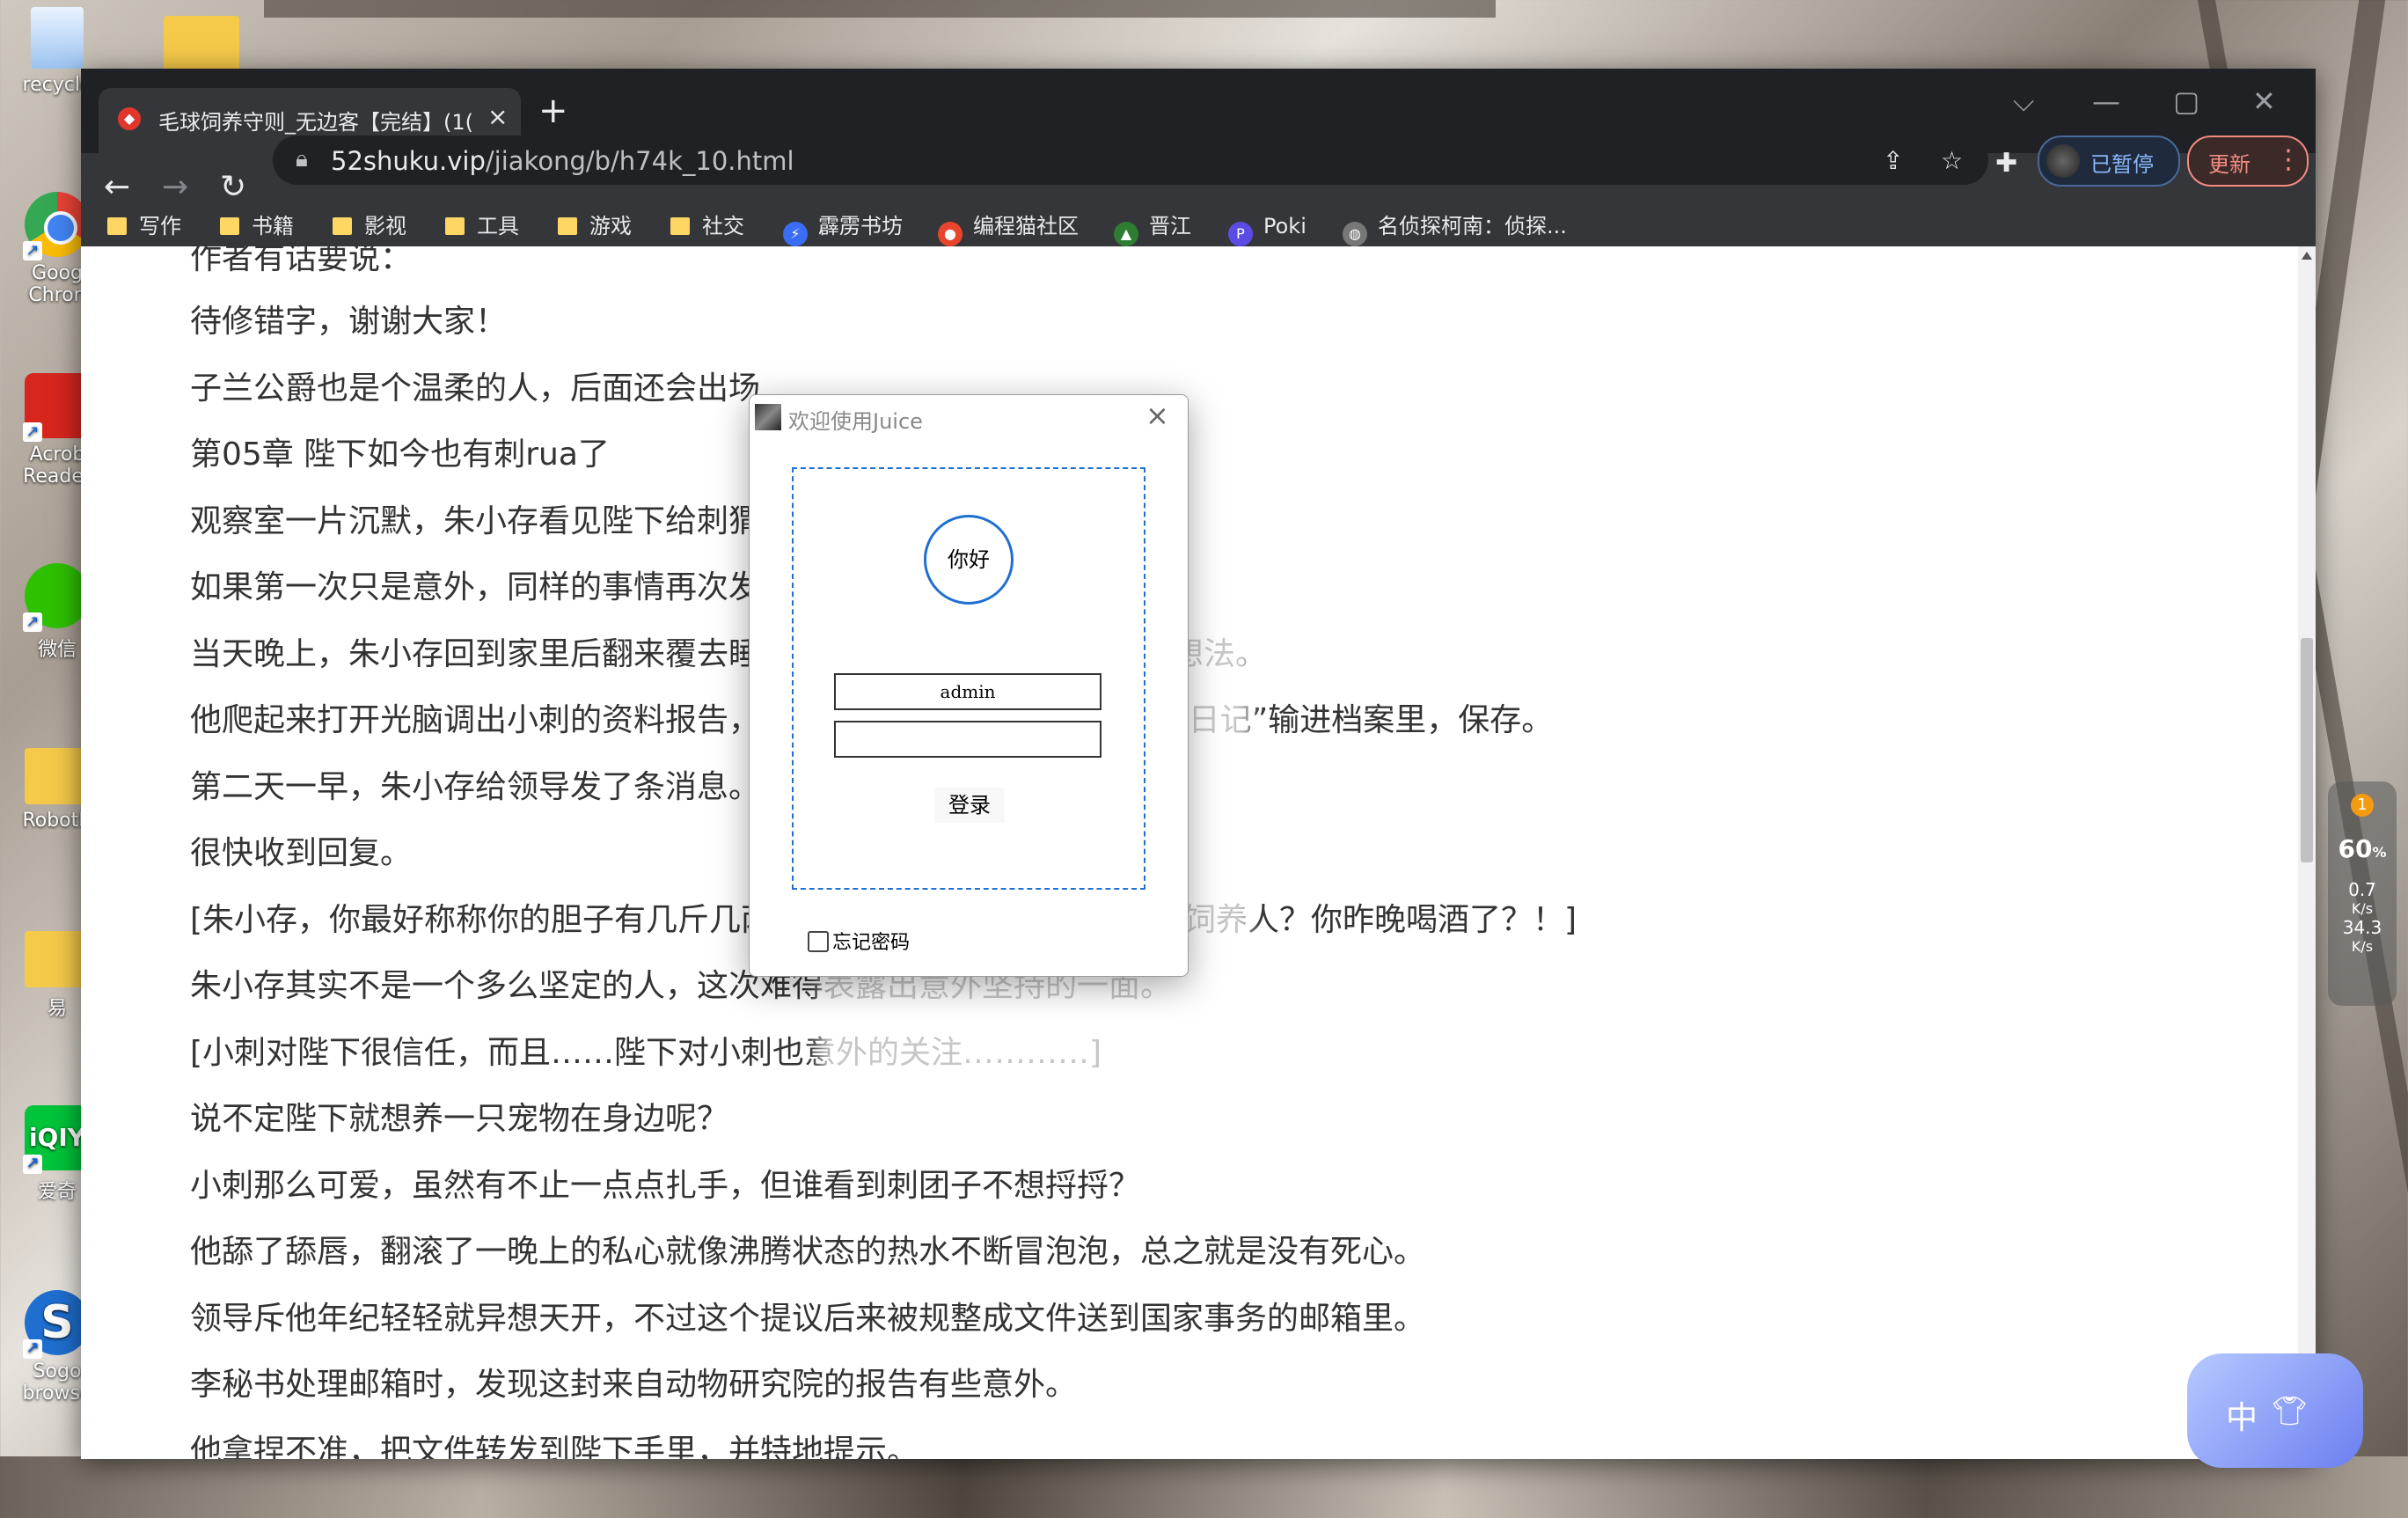 This screenshot has height=1518, width=2408. Describe the element at coordinates (202, 44) in the screenshot. I see `desktop-folder-icon` at that location.